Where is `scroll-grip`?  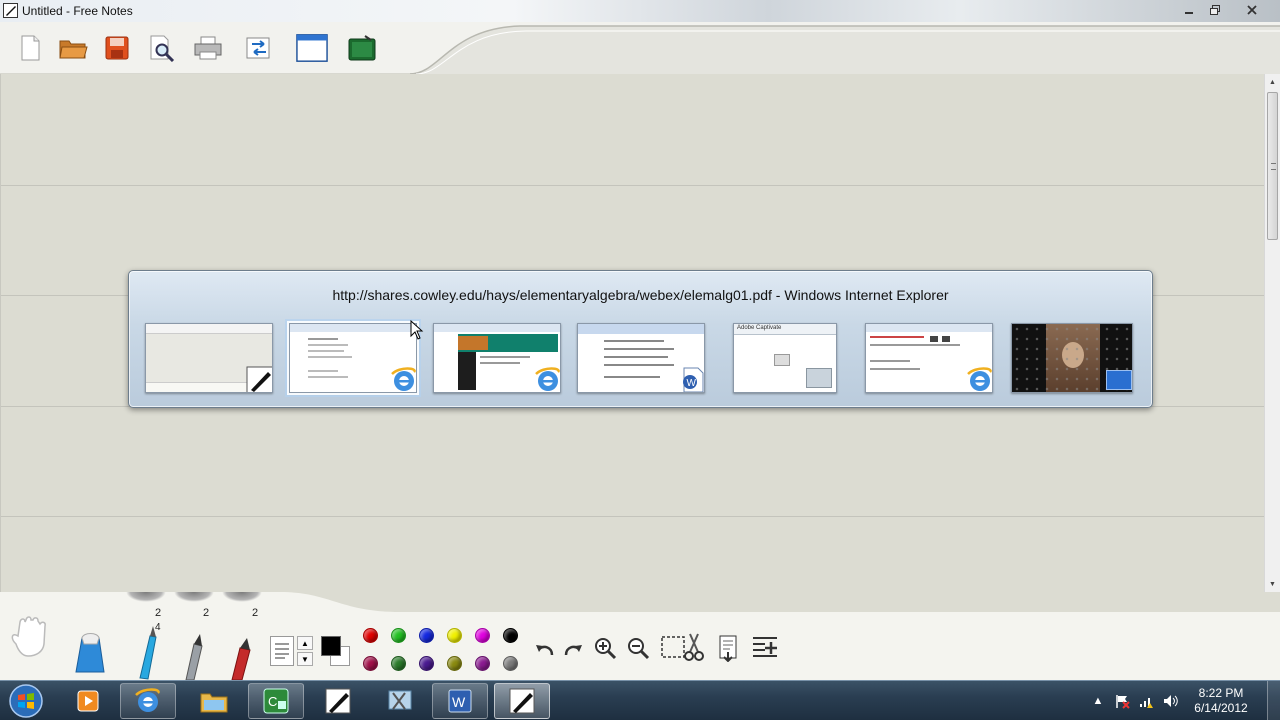 scroll-grip is located at coordinates (1273, 166).